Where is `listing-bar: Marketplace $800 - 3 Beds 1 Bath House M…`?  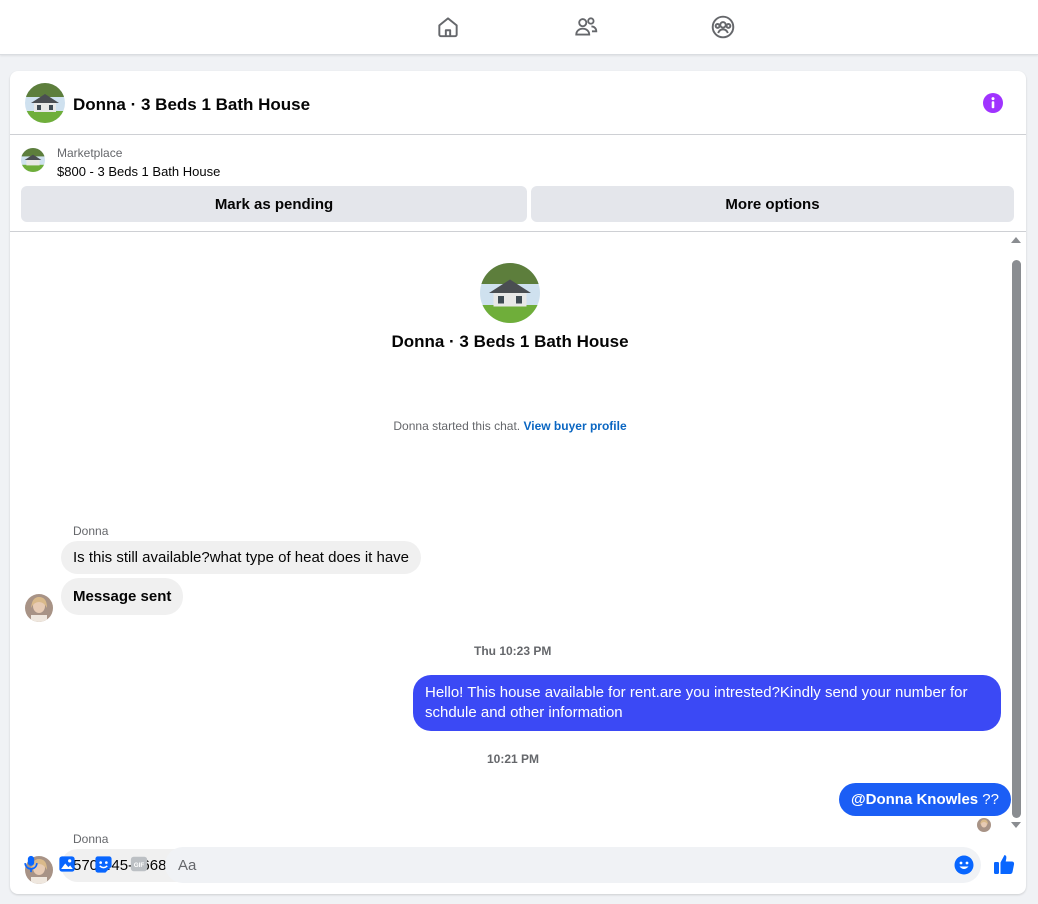 listing-bar: Marketplace $800 - 3 Beds 1 Bath House M… is located at coordinates (518, 184).